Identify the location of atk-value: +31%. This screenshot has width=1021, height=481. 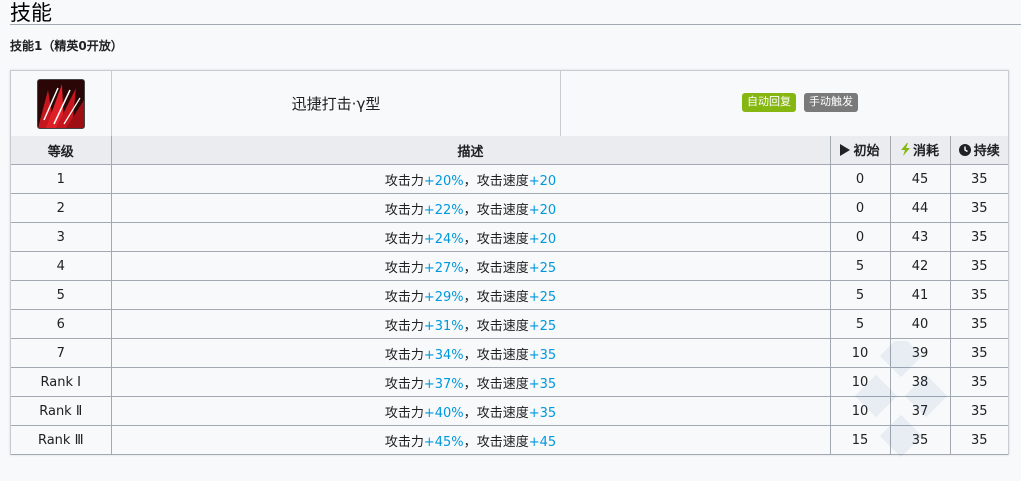
(443, 326).